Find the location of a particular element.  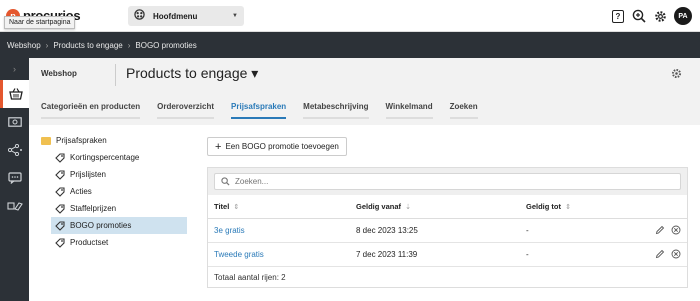

table-footer: Totaal aantal rijen: 2 is located at coordinates (250, 277).